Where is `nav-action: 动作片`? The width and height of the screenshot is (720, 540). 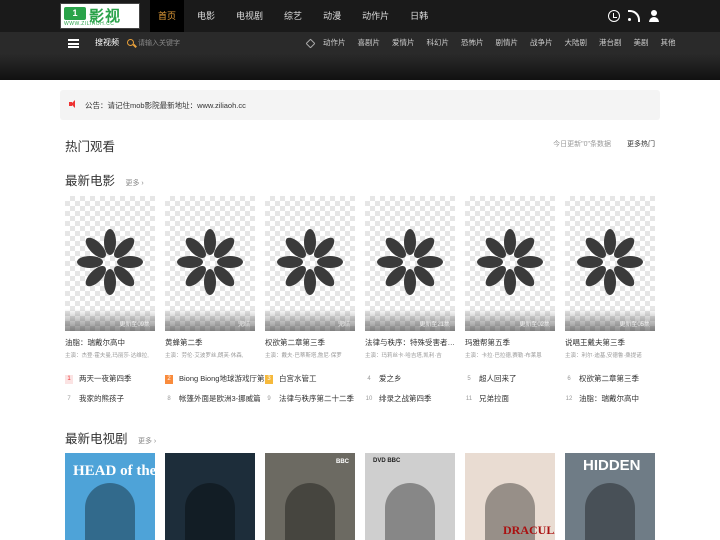 nav-action: 动作片 is located at coordinates (375, 16).